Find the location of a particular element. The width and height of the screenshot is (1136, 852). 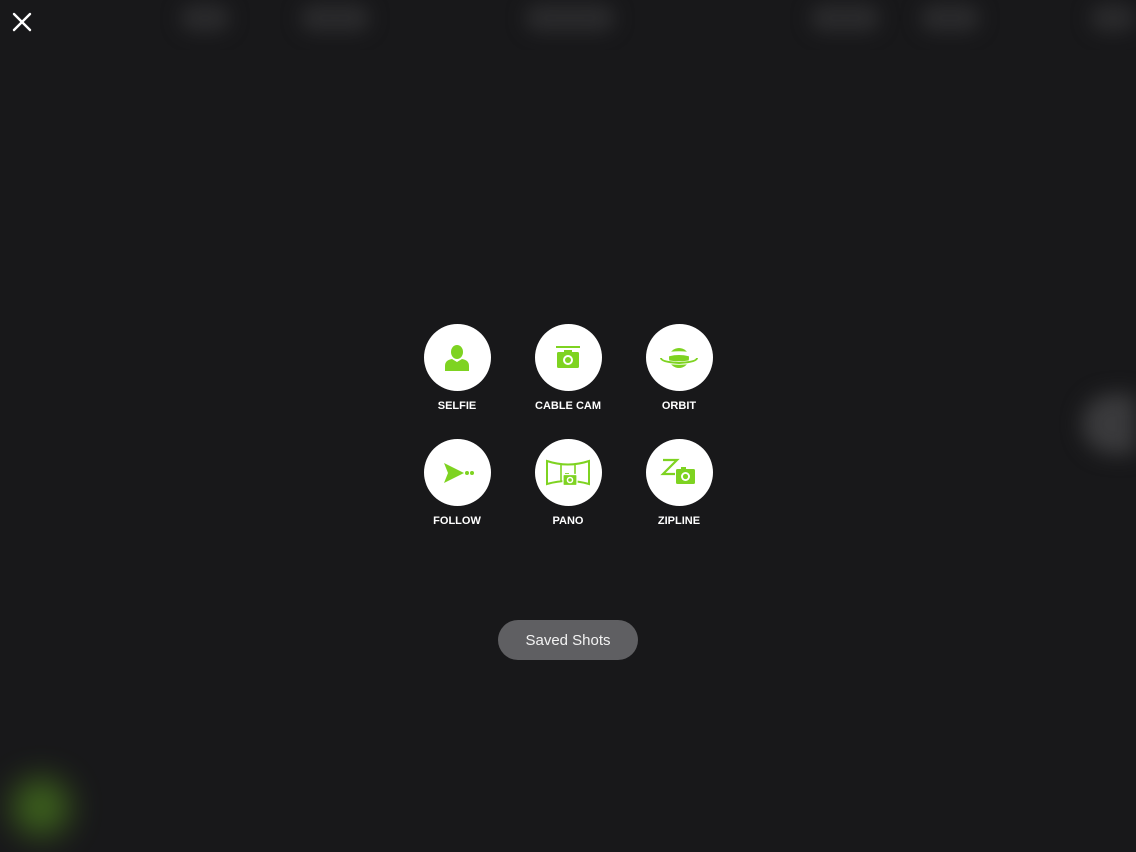

shot-cable-cam: CABLE CAM is located at coordinates (568, 381).